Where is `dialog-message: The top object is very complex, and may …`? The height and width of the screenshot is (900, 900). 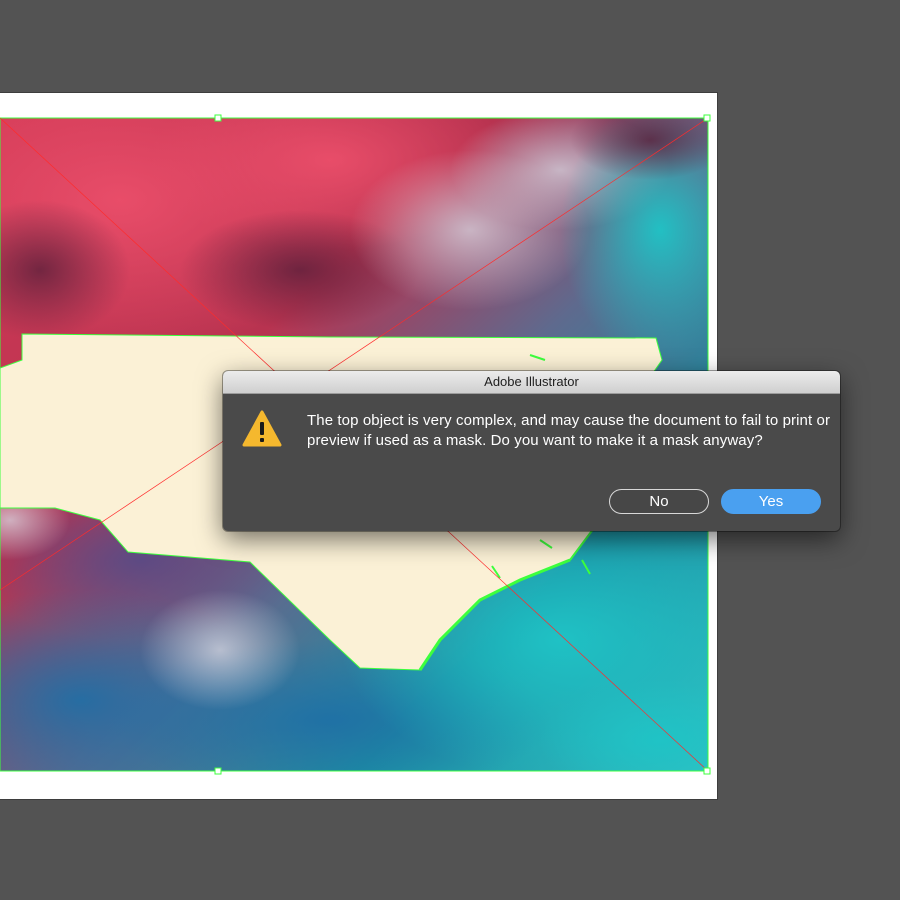 dialog-message: The top object is very complex, and may … is located at coordinates (569, 430).